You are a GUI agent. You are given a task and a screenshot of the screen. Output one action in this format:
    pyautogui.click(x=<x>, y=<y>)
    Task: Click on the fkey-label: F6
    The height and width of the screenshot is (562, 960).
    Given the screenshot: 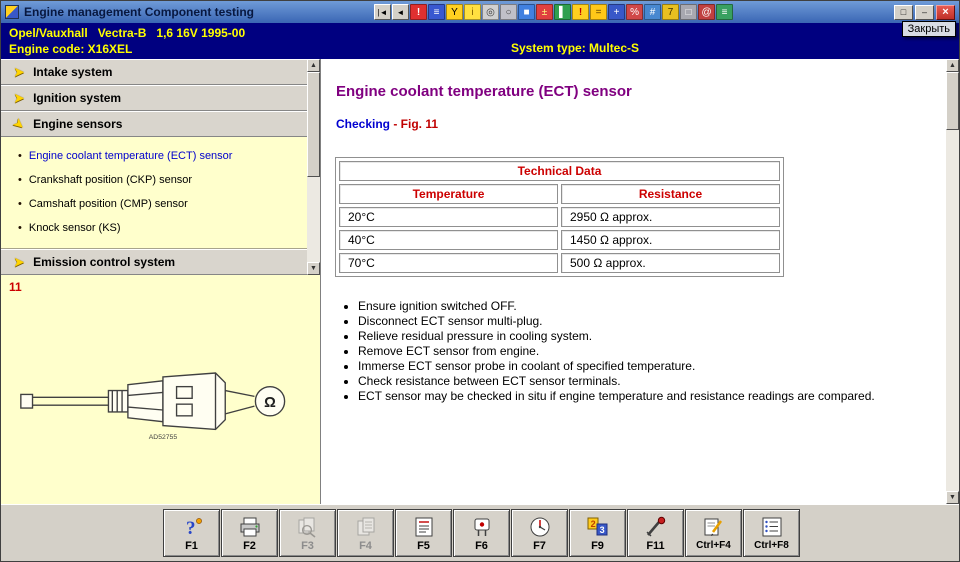 What is the action you would take?
    pyautogui.click(x=481, y=545)
    